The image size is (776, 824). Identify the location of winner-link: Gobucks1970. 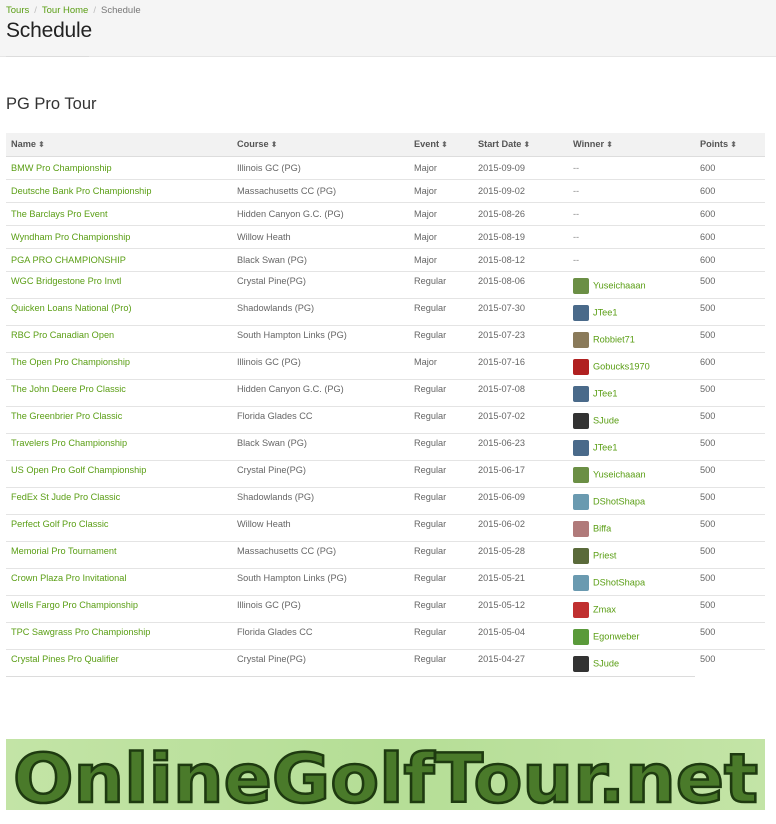
(621, 366).